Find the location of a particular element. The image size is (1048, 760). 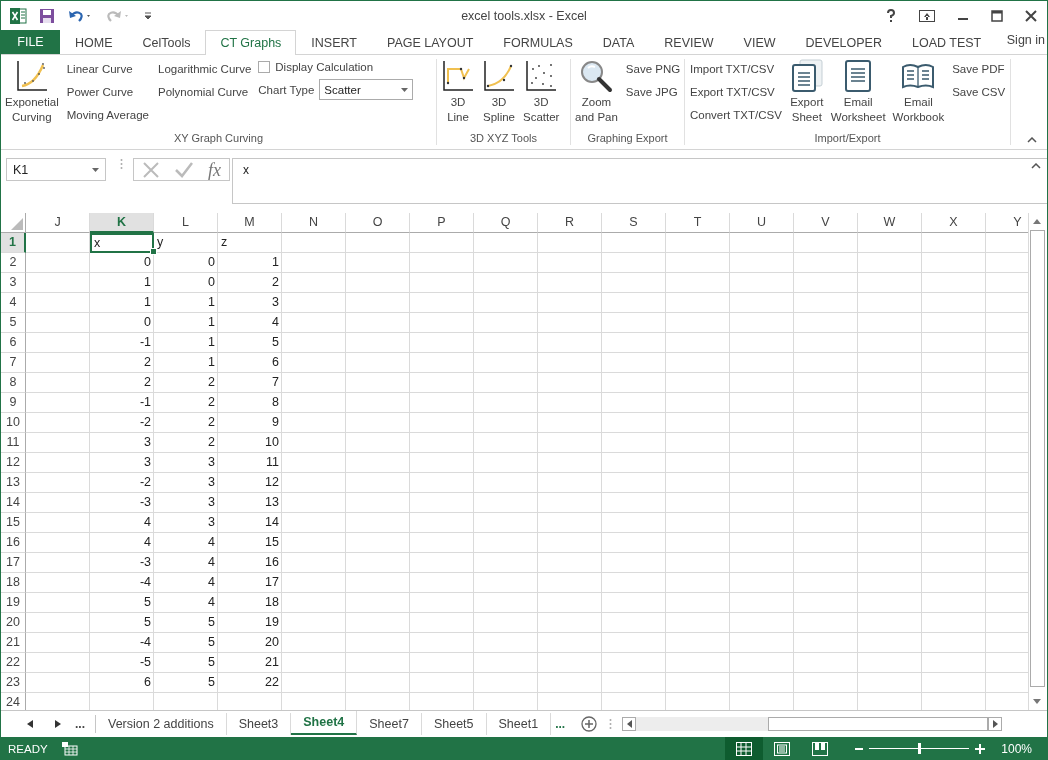

ribbon-tab: LOAD TEST is located at coordinates (946, 42).